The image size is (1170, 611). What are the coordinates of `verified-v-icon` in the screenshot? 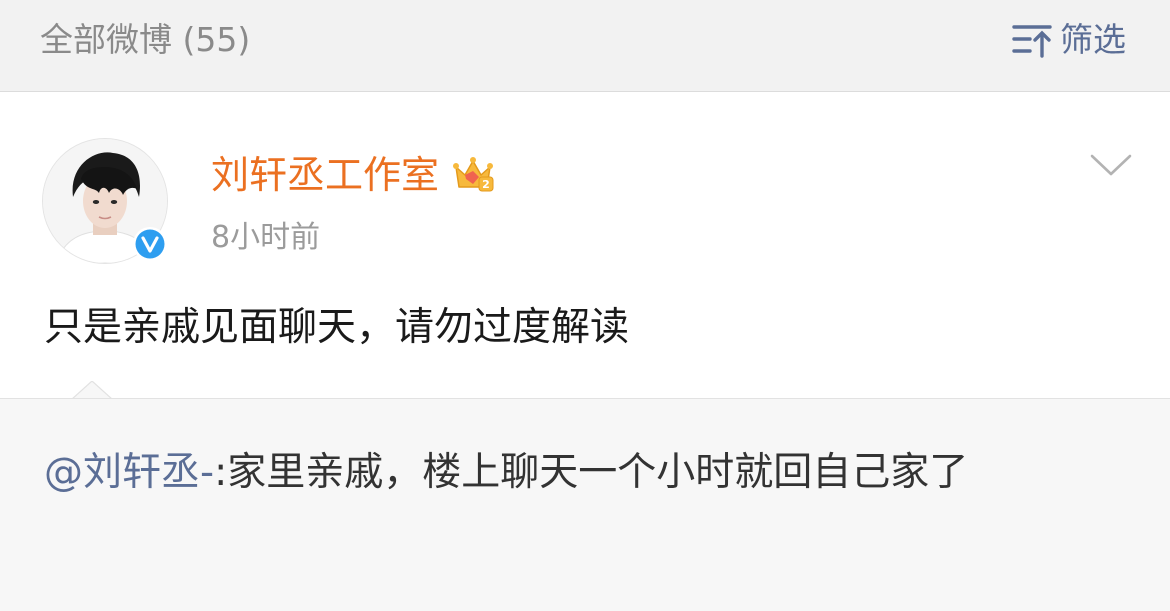 It's located at (150, 244).